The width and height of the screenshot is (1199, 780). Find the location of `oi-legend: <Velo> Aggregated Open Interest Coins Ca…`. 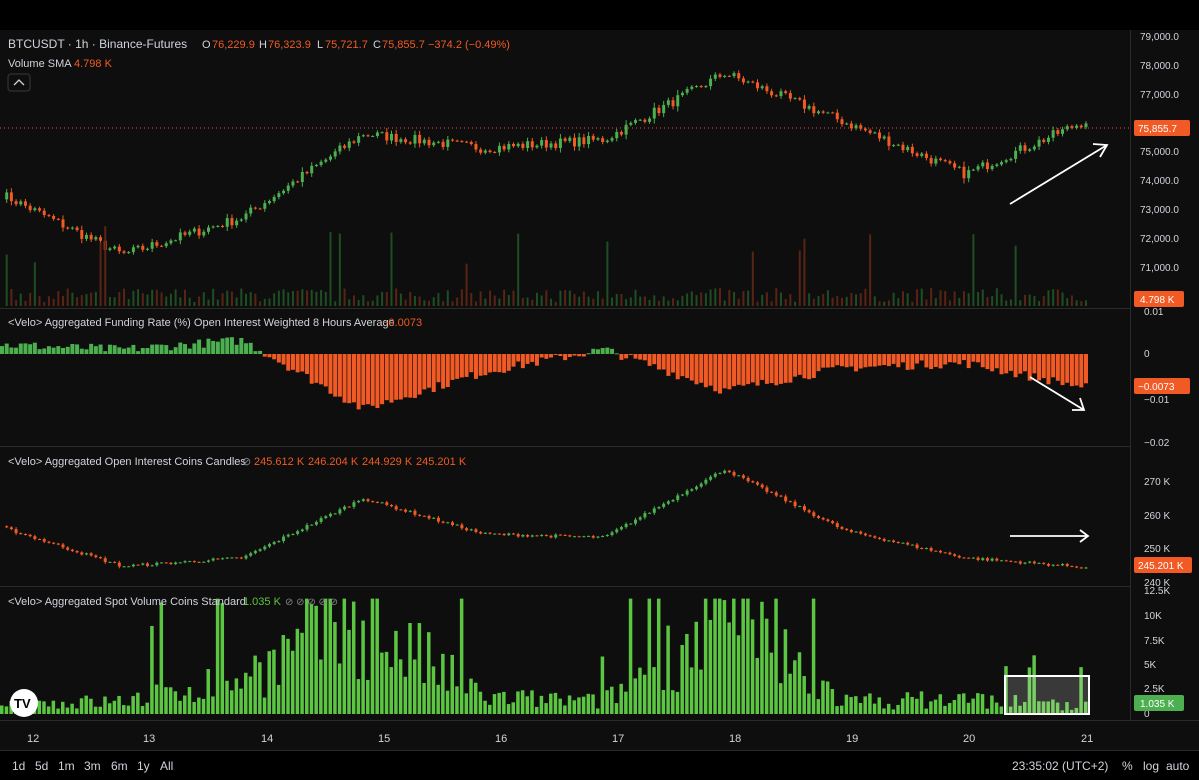

oi-legend: <Velo> Aggregated Open Interest Coins Ca… is located at coordinates (237, 462).